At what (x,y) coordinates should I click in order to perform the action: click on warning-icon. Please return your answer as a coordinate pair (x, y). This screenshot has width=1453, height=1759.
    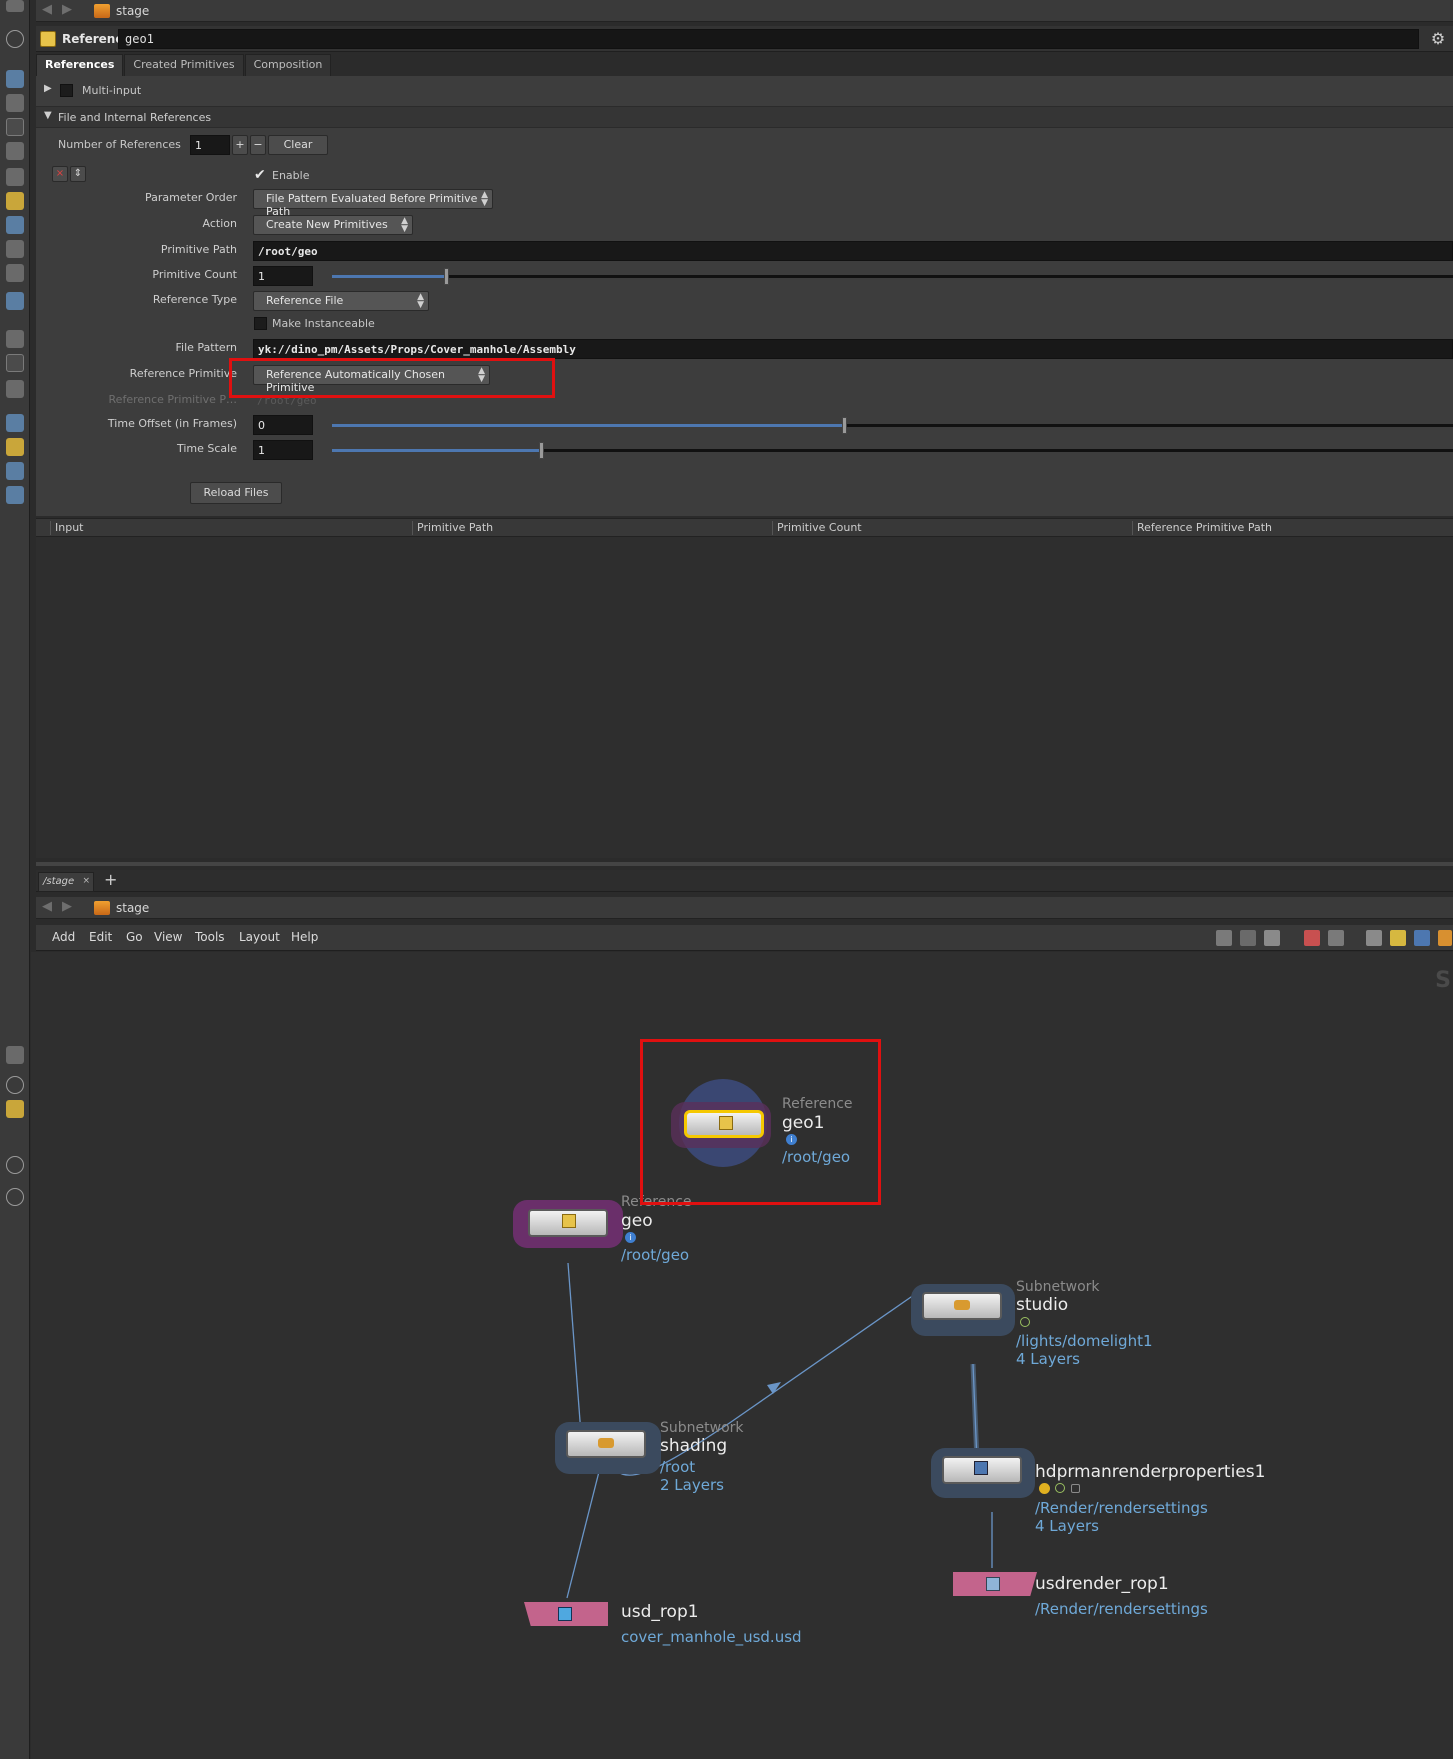
    Looking at the image, I should click on (1044, 1488).